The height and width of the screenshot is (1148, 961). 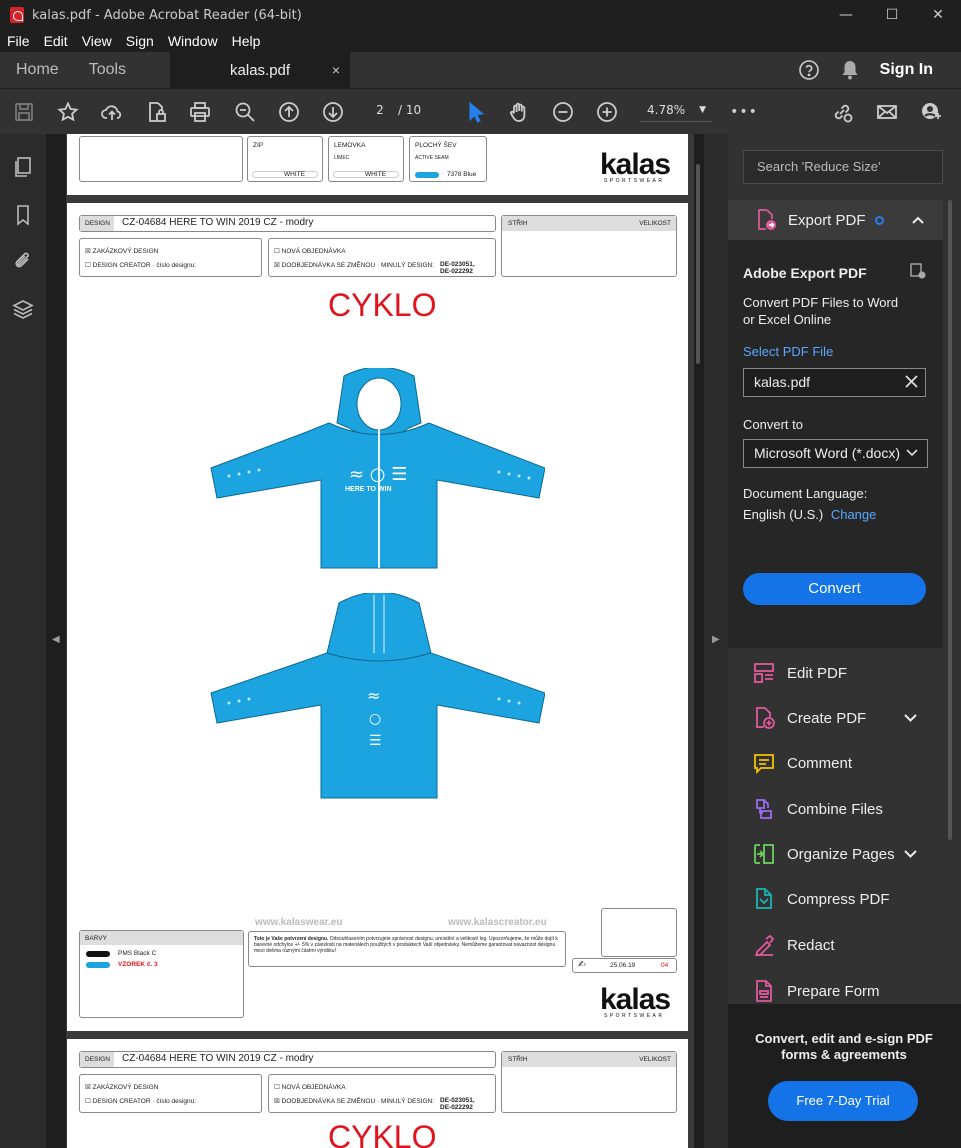 I want to click on save-icon, so click(x=24, y=112).